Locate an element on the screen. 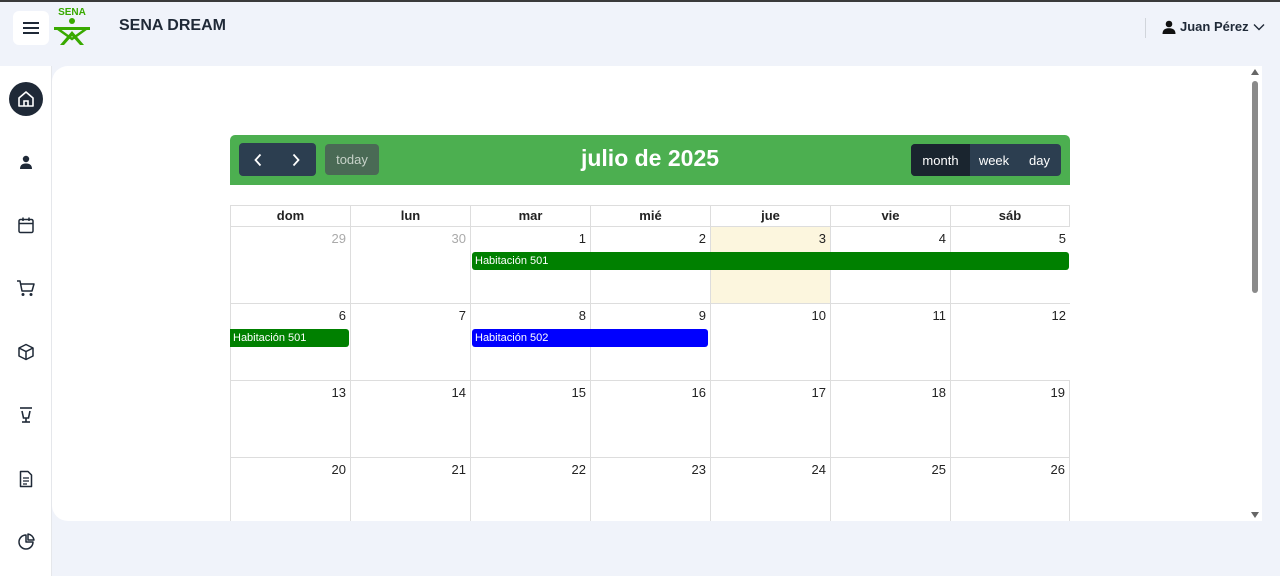  calendar-icon is located at coordinates (26, 225).